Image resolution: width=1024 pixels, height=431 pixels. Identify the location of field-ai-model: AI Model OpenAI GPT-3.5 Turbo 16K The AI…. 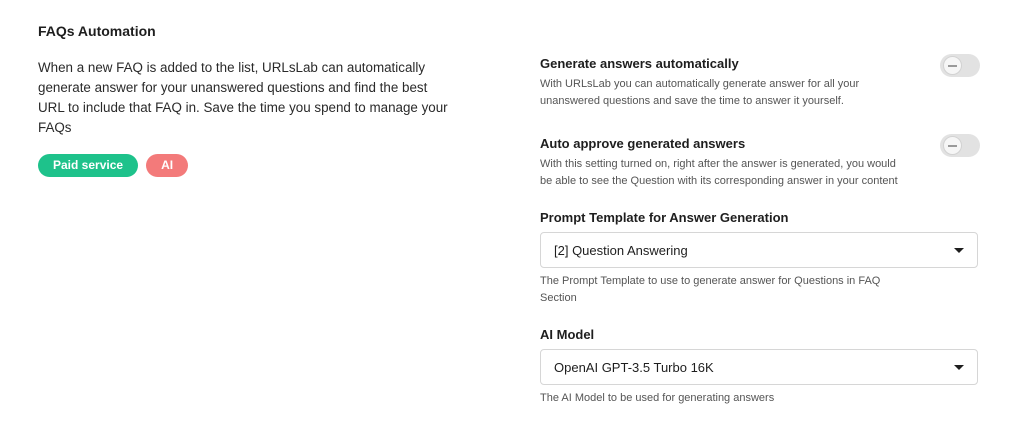
(760, 367).